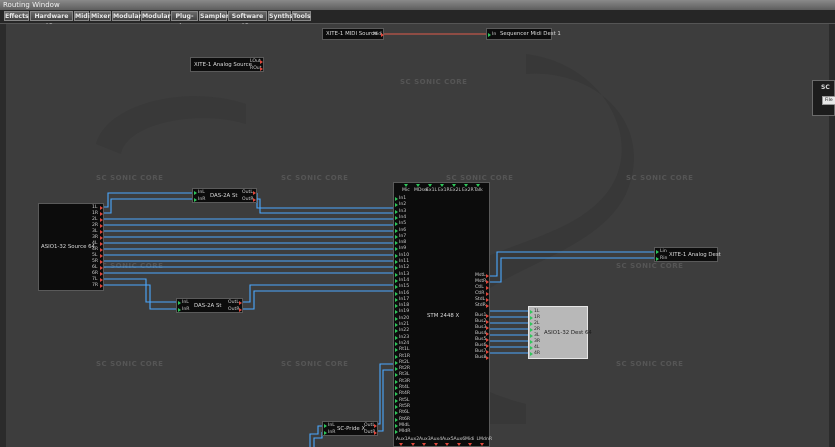  I want to click on tab-tools: Tools, so click(301, 16).